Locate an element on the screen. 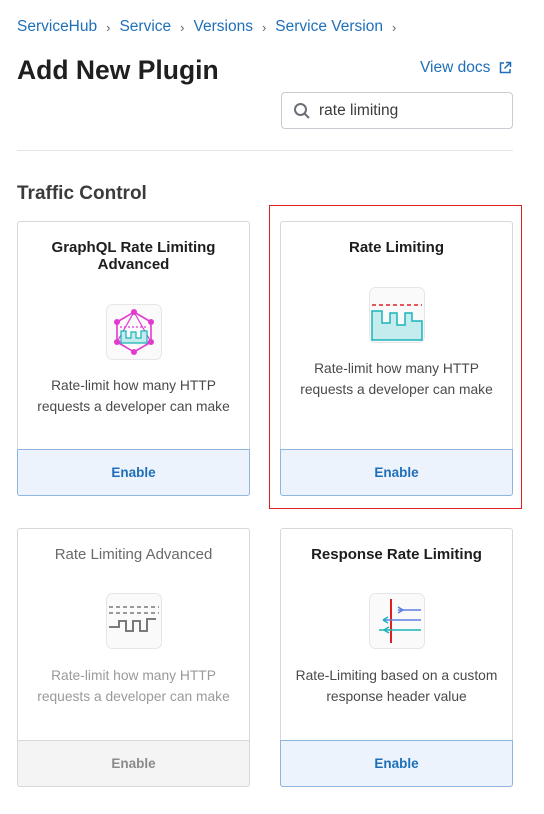  view-docs-label: View docs is located at coordinates (455, 67).